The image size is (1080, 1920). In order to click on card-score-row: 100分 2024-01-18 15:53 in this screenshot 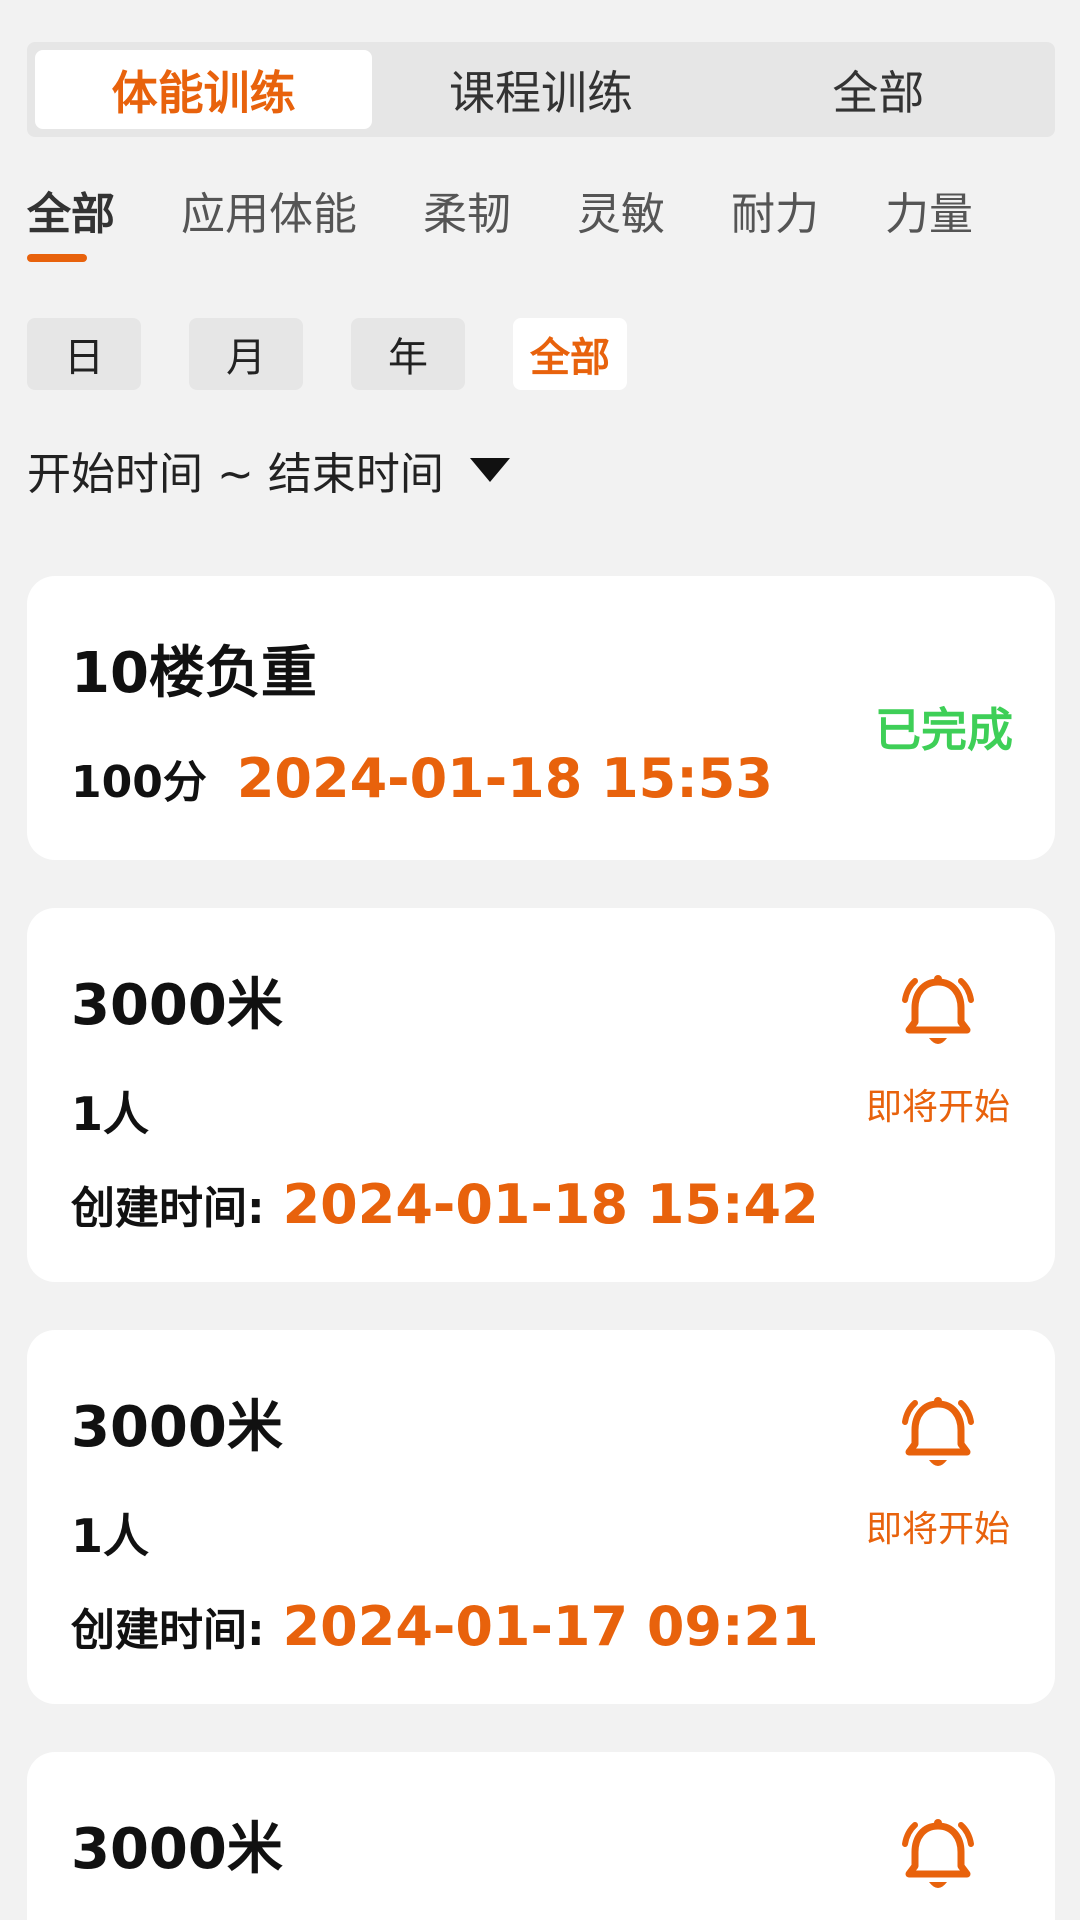, I will do `click(422, 778)`.